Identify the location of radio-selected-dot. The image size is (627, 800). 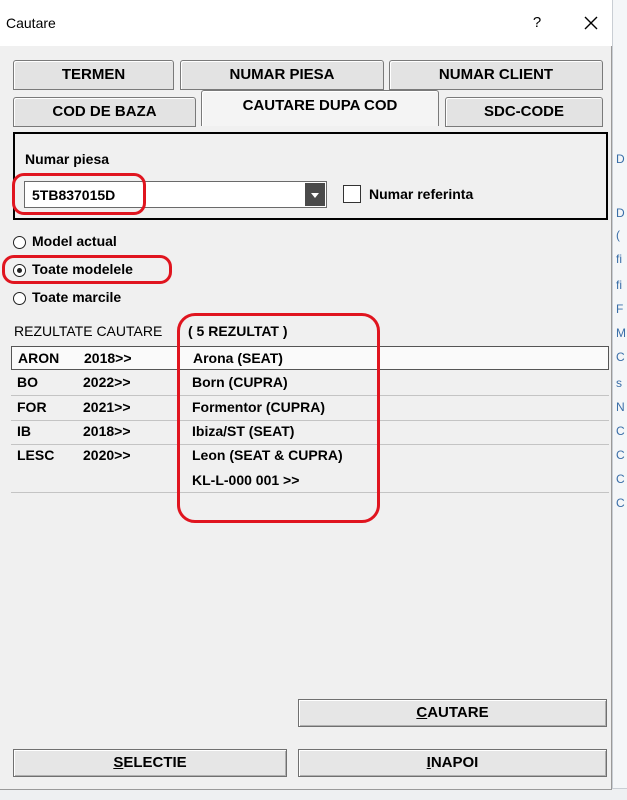
(19, 270).